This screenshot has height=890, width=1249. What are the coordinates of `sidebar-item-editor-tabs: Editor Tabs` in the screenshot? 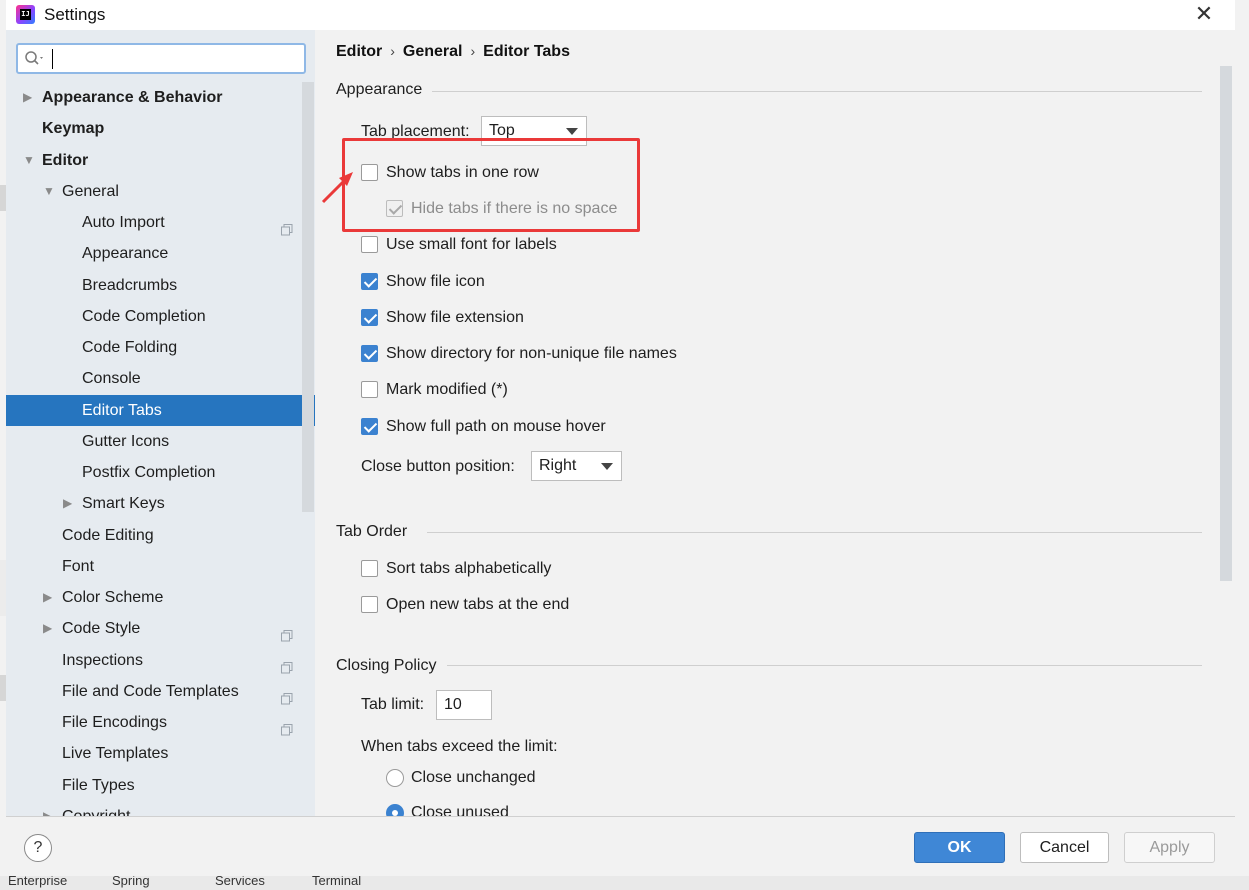 It's located at (160, 410).